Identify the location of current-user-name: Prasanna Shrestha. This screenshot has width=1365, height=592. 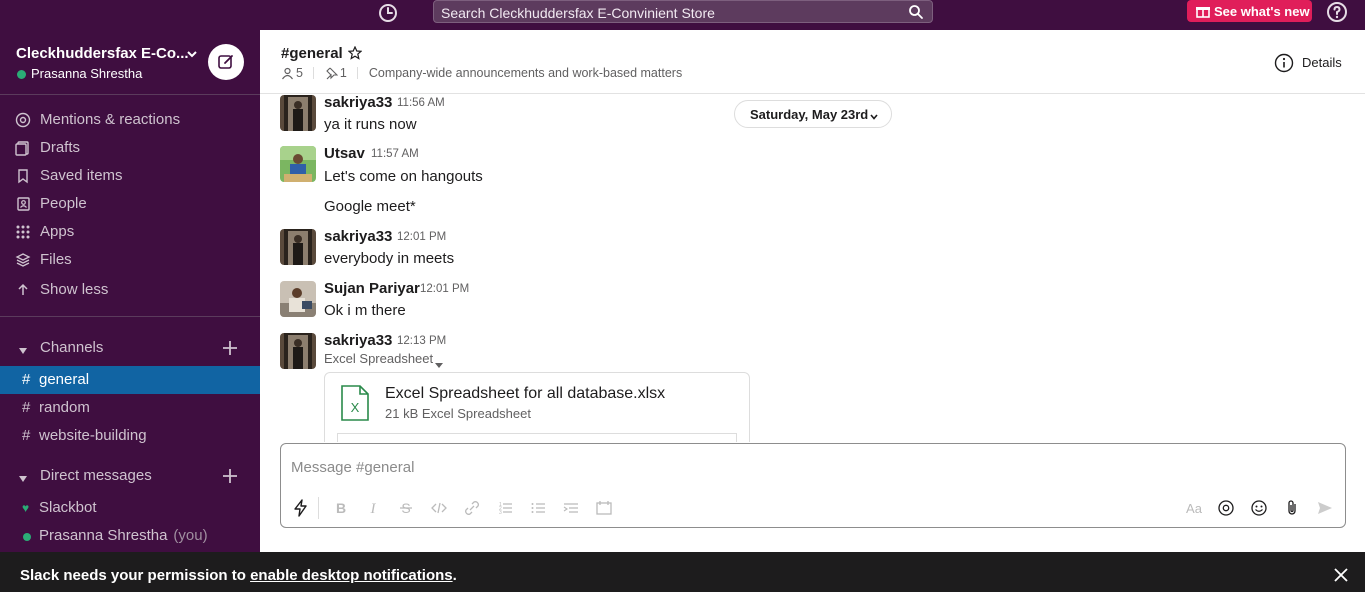
(87, 73).